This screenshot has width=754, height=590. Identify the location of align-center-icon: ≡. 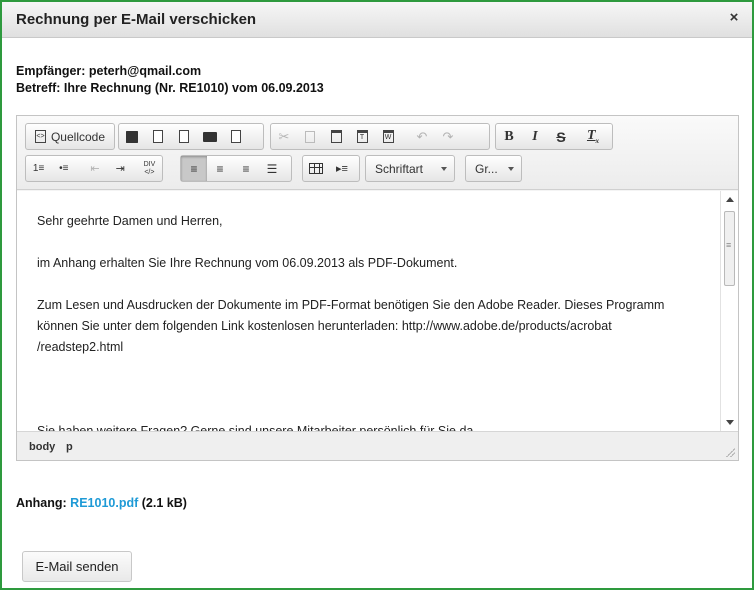
(220, 168).